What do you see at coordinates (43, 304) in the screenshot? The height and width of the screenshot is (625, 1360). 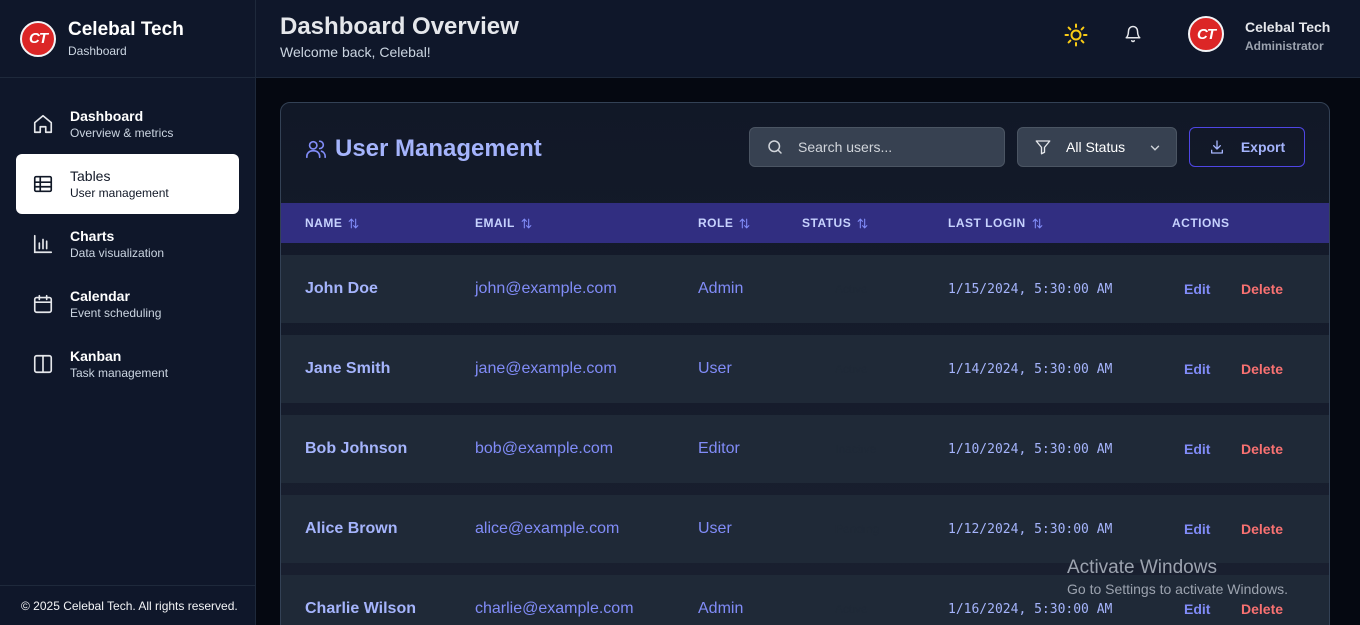 I see `calendar-icon` at bounding box center [43, 304].